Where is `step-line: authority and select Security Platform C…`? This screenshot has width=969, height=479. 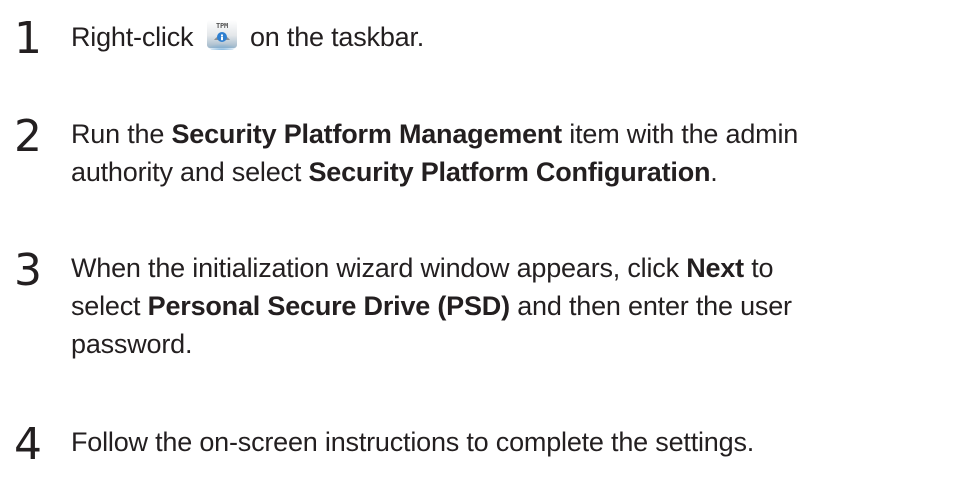 step-line: authority and select Security Platform C… is located at coordinates (517, 172).